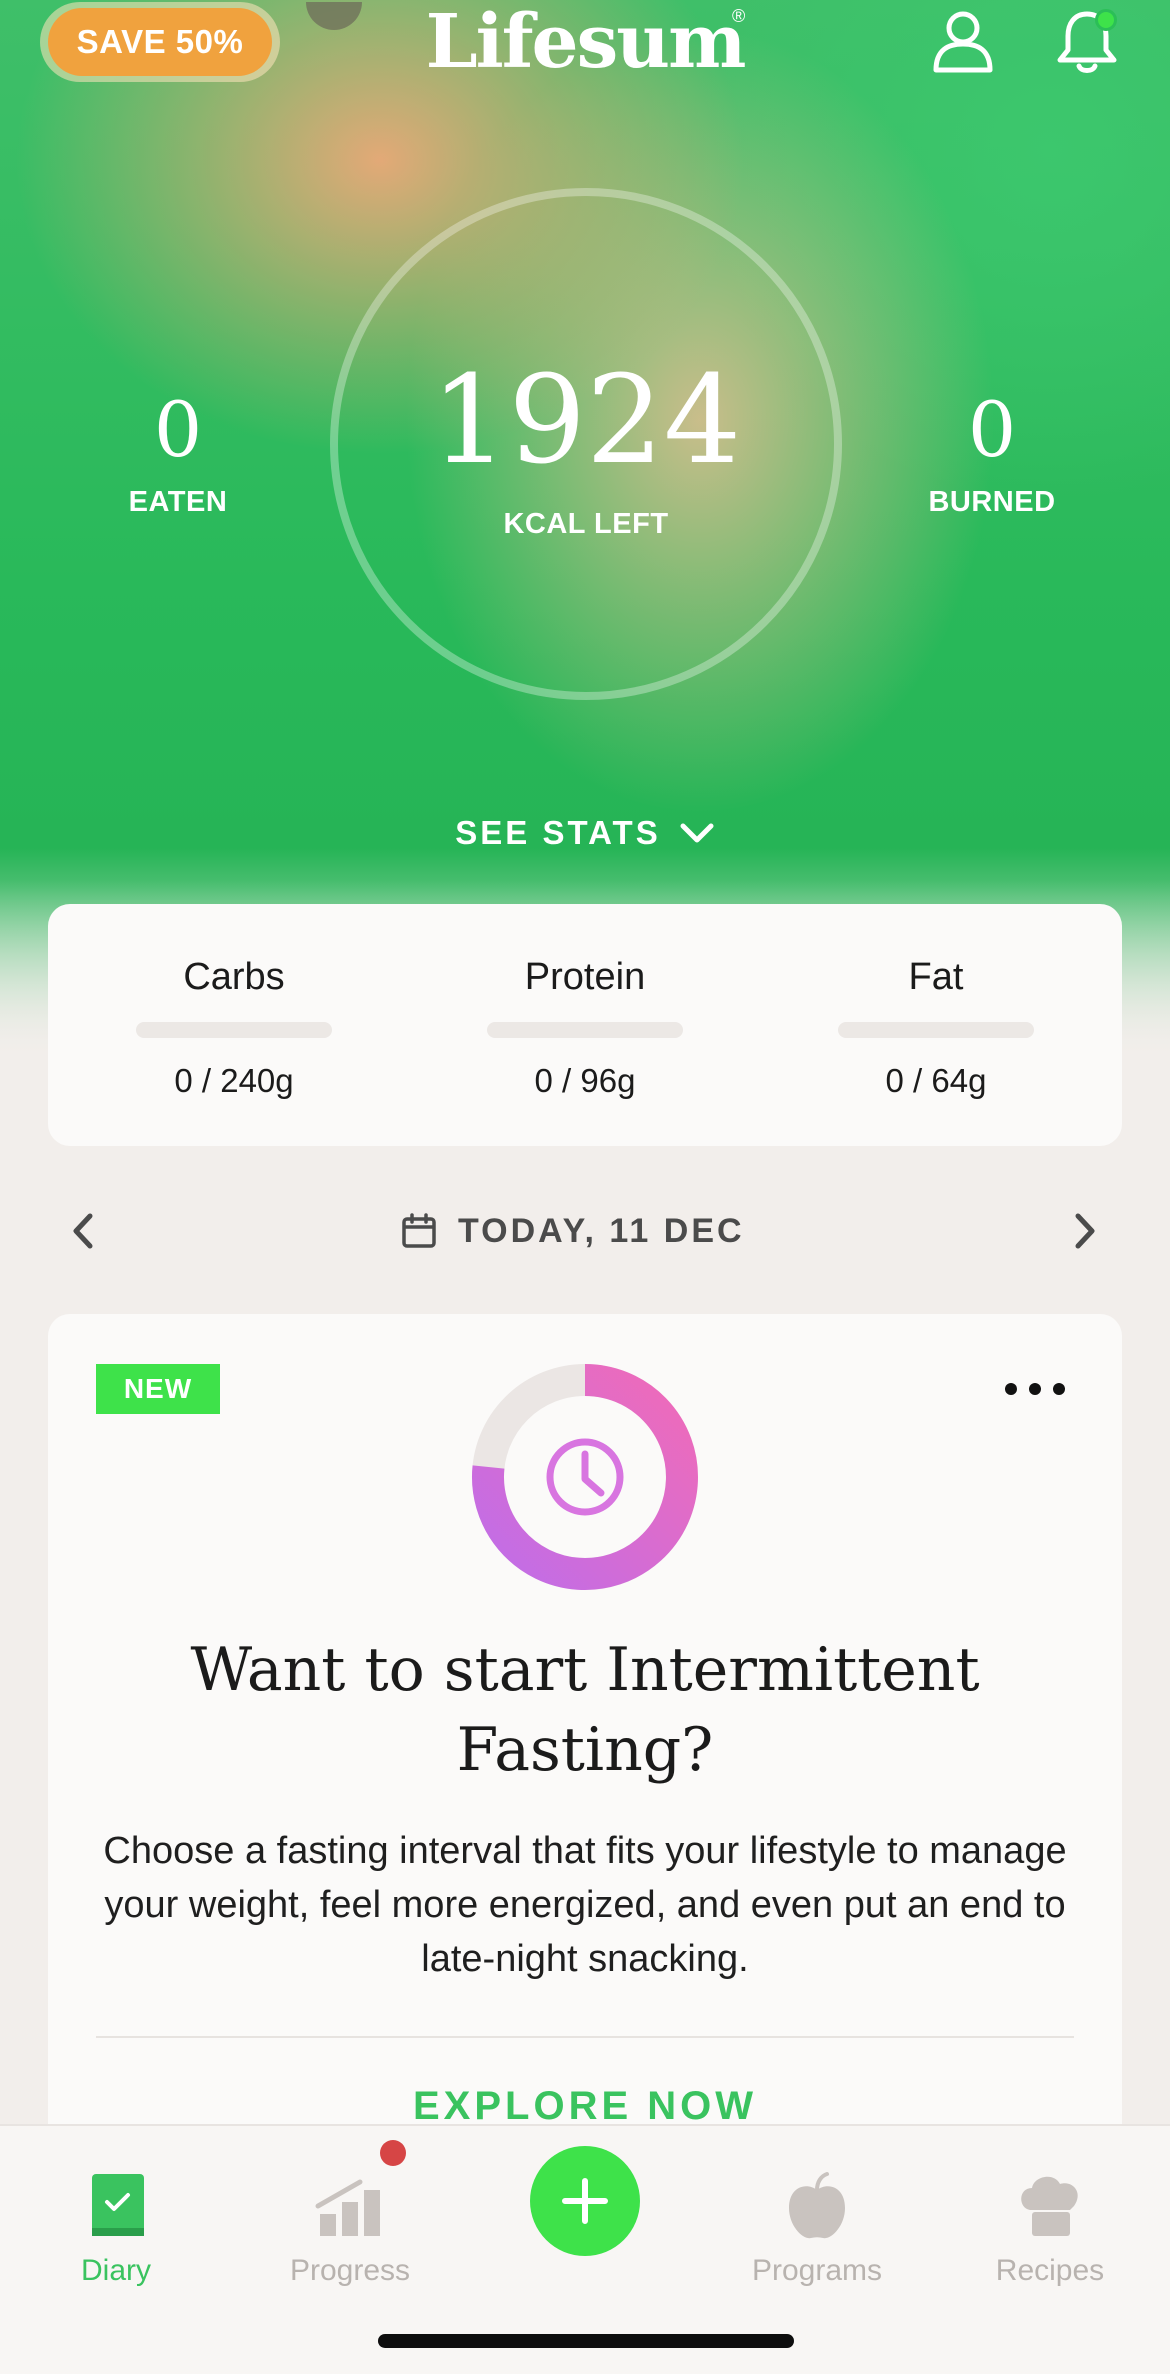  I want to click on more-options-icon, so click(1035, 1389).